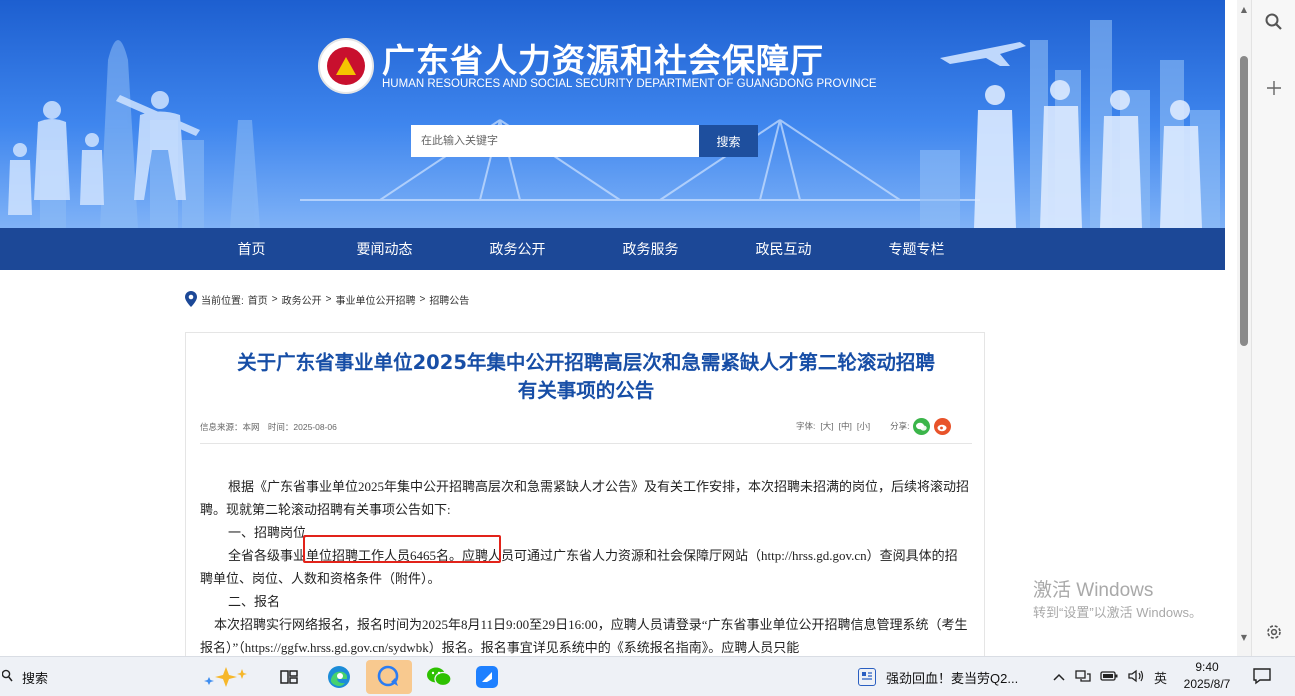 The image size is (1295, 696). Describe the element at coordinates (650, 249) in the screenshot. I see `nav-item-services: 政务服务` at that location.